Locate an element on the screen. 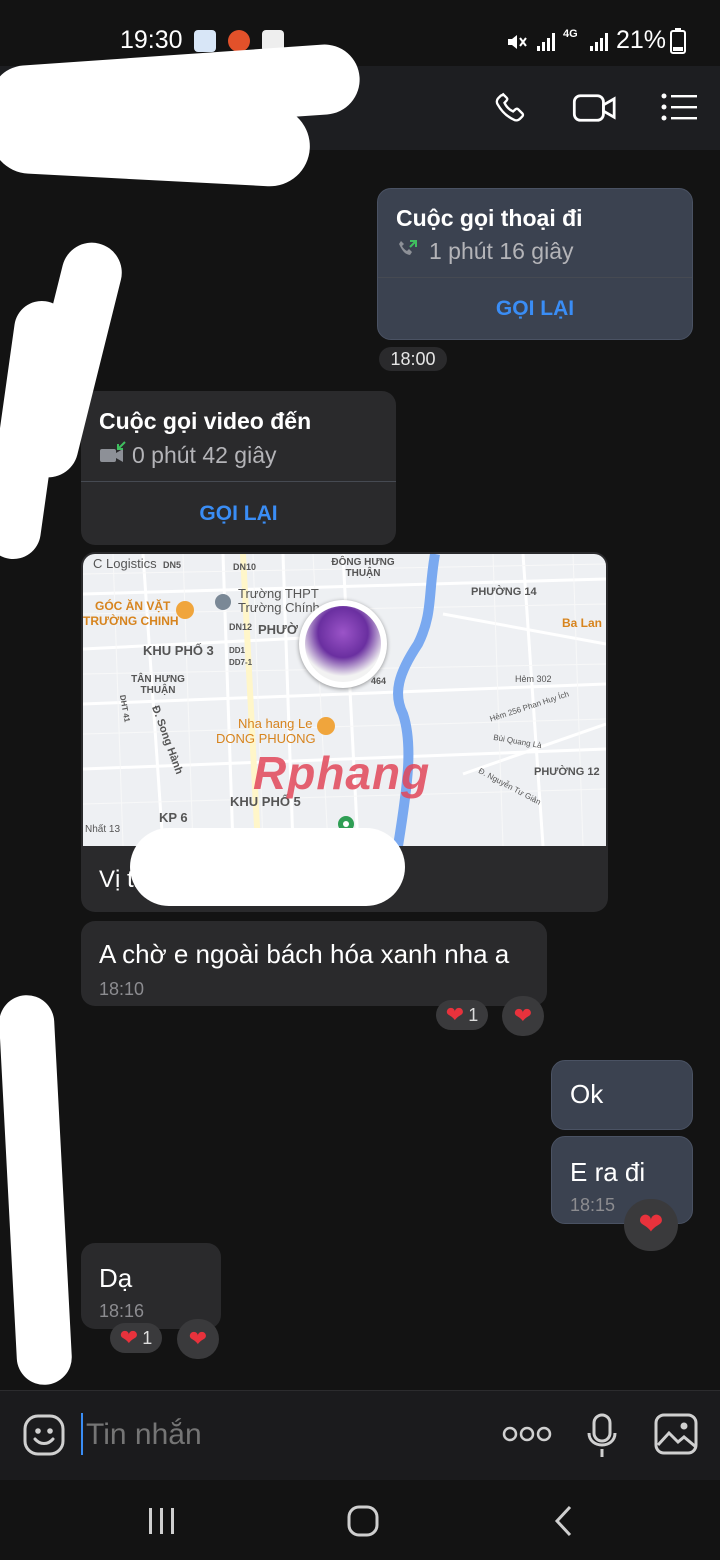 This screenshot has width=720, height=1560. outgoing-call-icon is located at coordinates (408, 247).